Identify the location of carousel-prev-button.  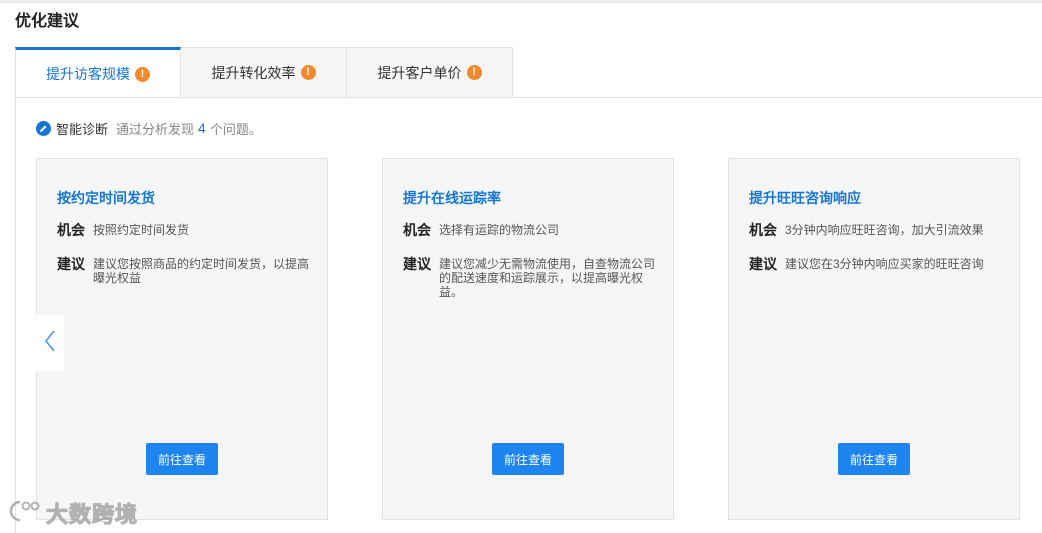
(50, 343).